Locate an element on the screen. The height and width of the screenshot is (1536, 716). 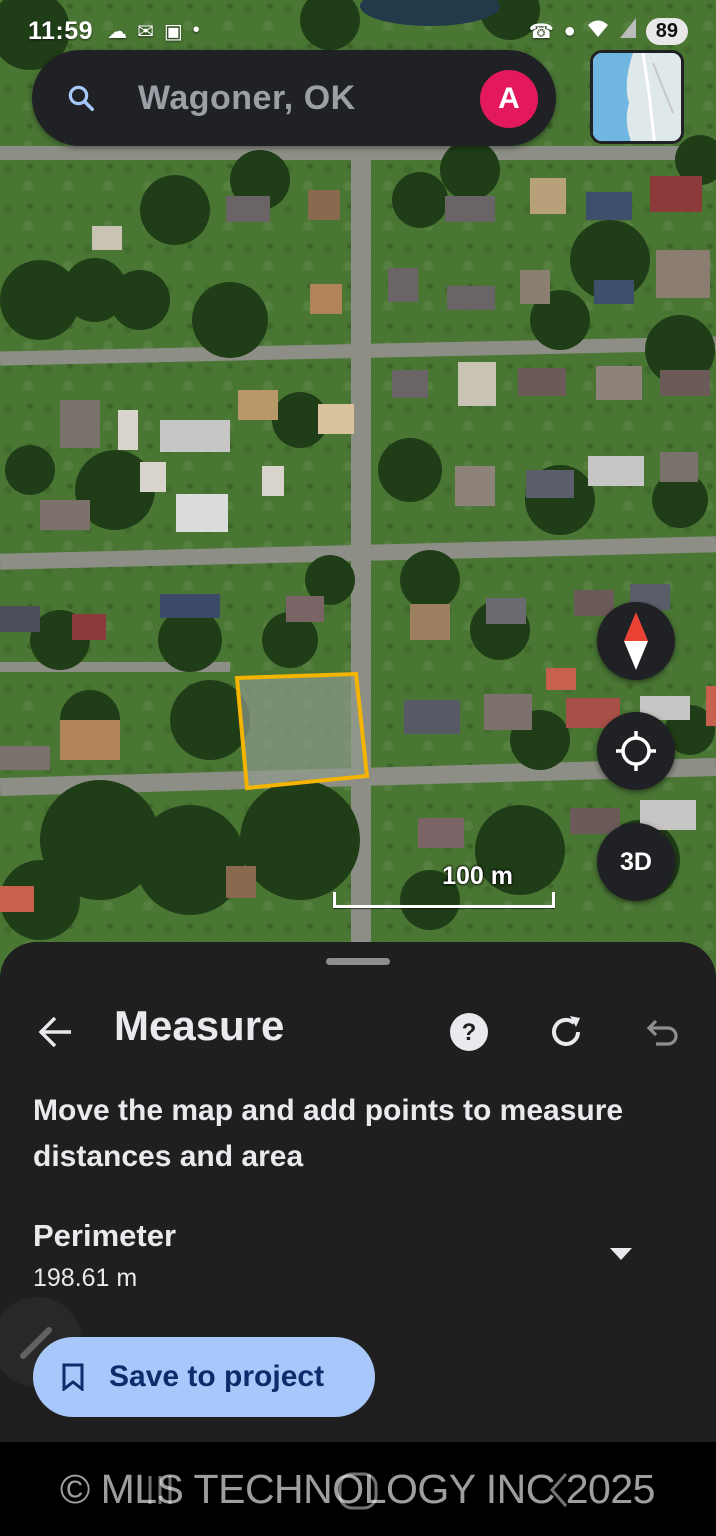
save-to-project-button: Save to project is located at coordinates (204, 1377).